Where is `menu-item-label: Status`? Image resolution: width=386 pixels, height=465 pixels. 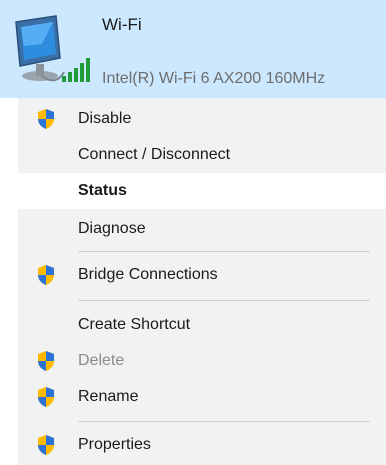
menu-item-label: Status is located at coordinates (102, 190).